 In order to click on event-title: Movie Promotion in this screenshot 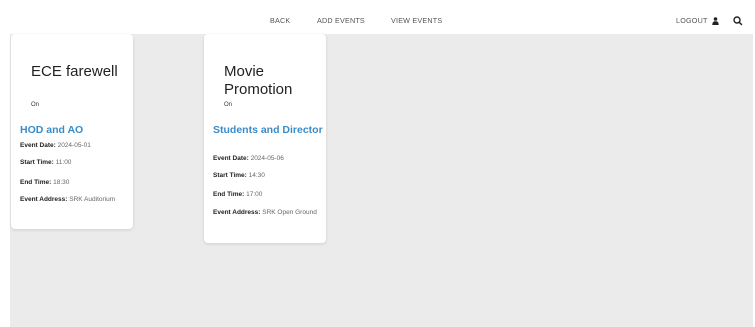, I will do `click(258, 80)`.